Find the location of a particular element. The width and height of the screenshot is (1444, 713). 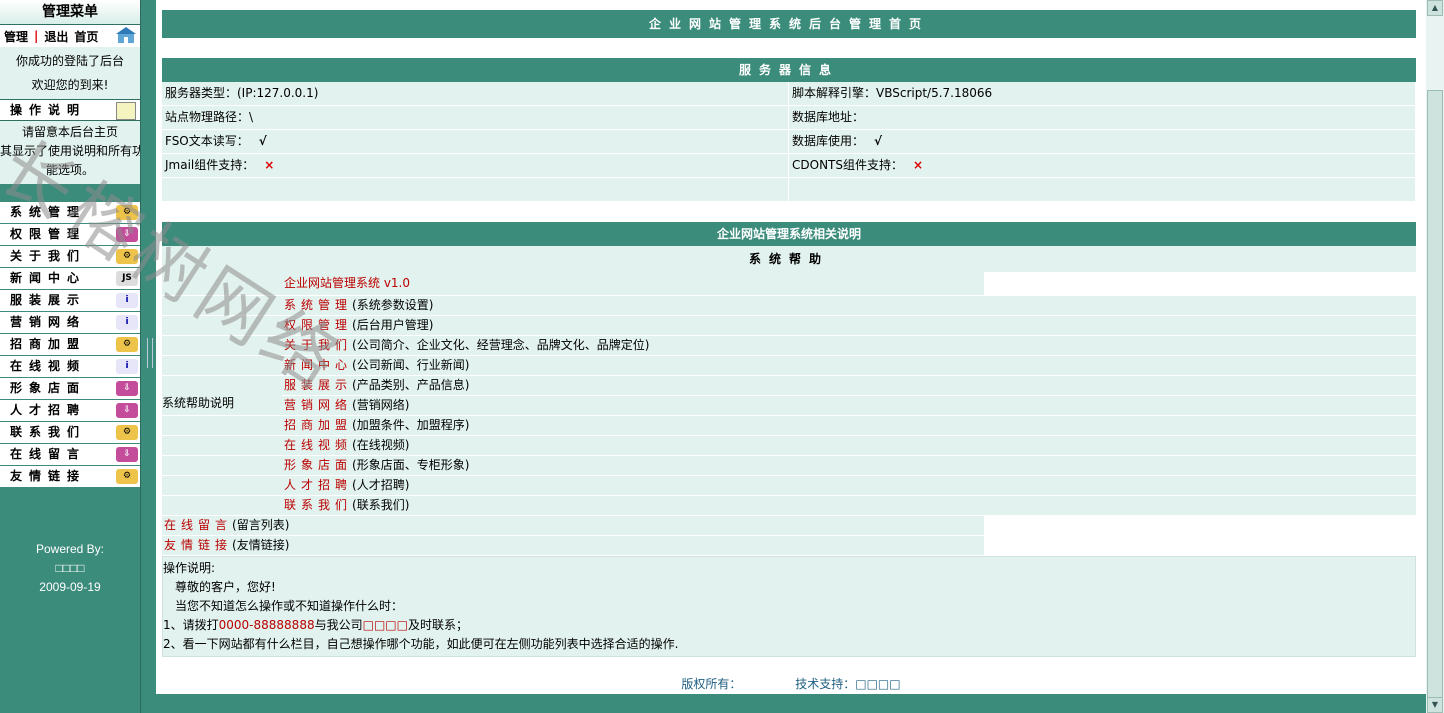

help-item-name: 人才招聘 is located at coordinates (318, 485).